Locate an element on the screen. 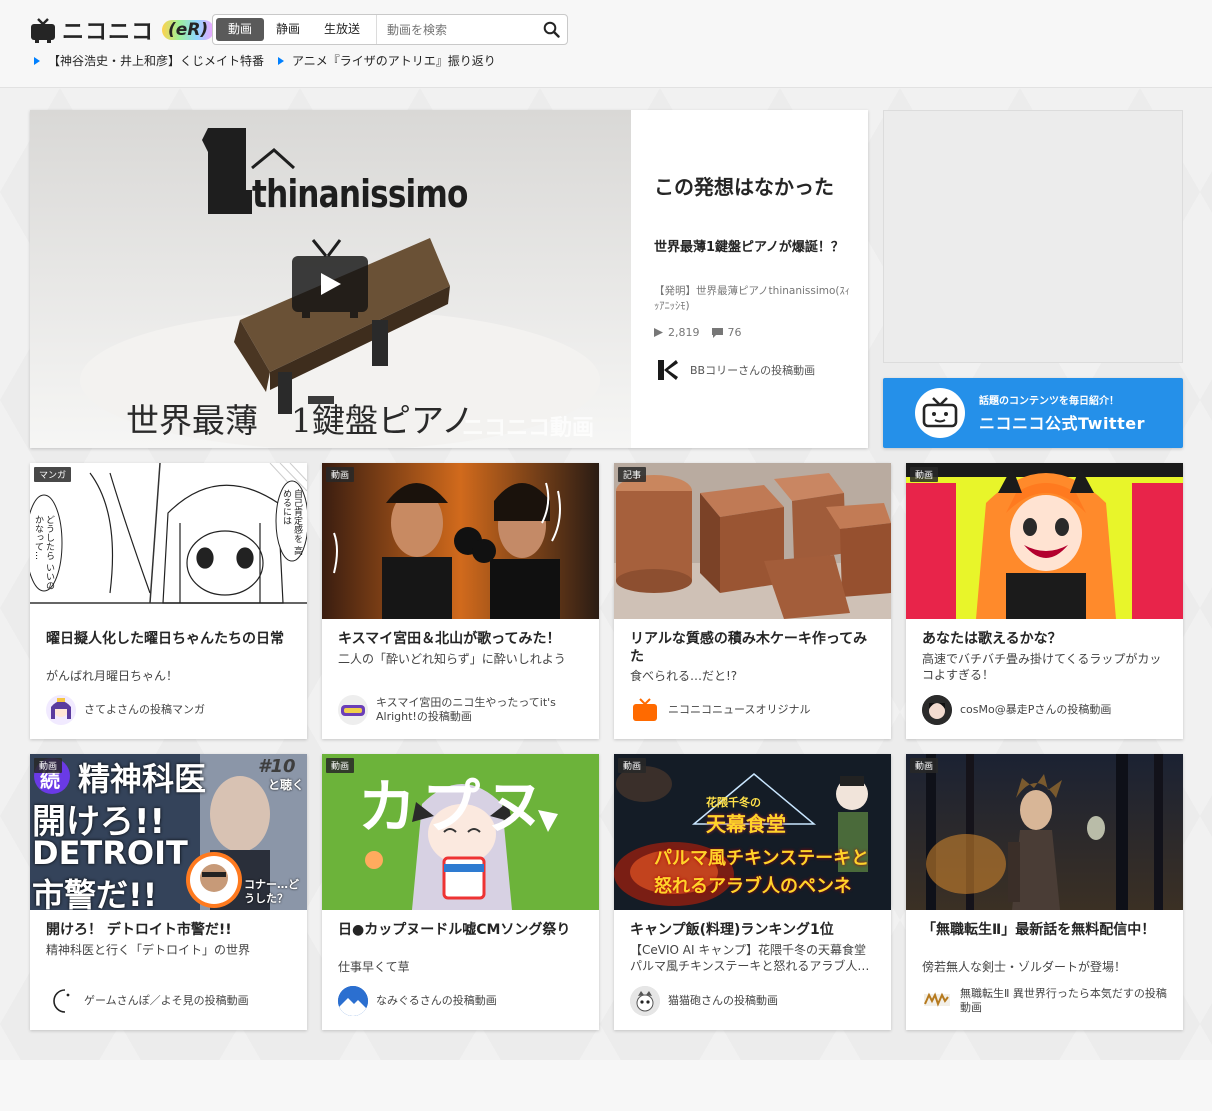 This screenshot has height=1111, width=1212. bbcolley-avatar-icon is located at coordinates (668, 370).